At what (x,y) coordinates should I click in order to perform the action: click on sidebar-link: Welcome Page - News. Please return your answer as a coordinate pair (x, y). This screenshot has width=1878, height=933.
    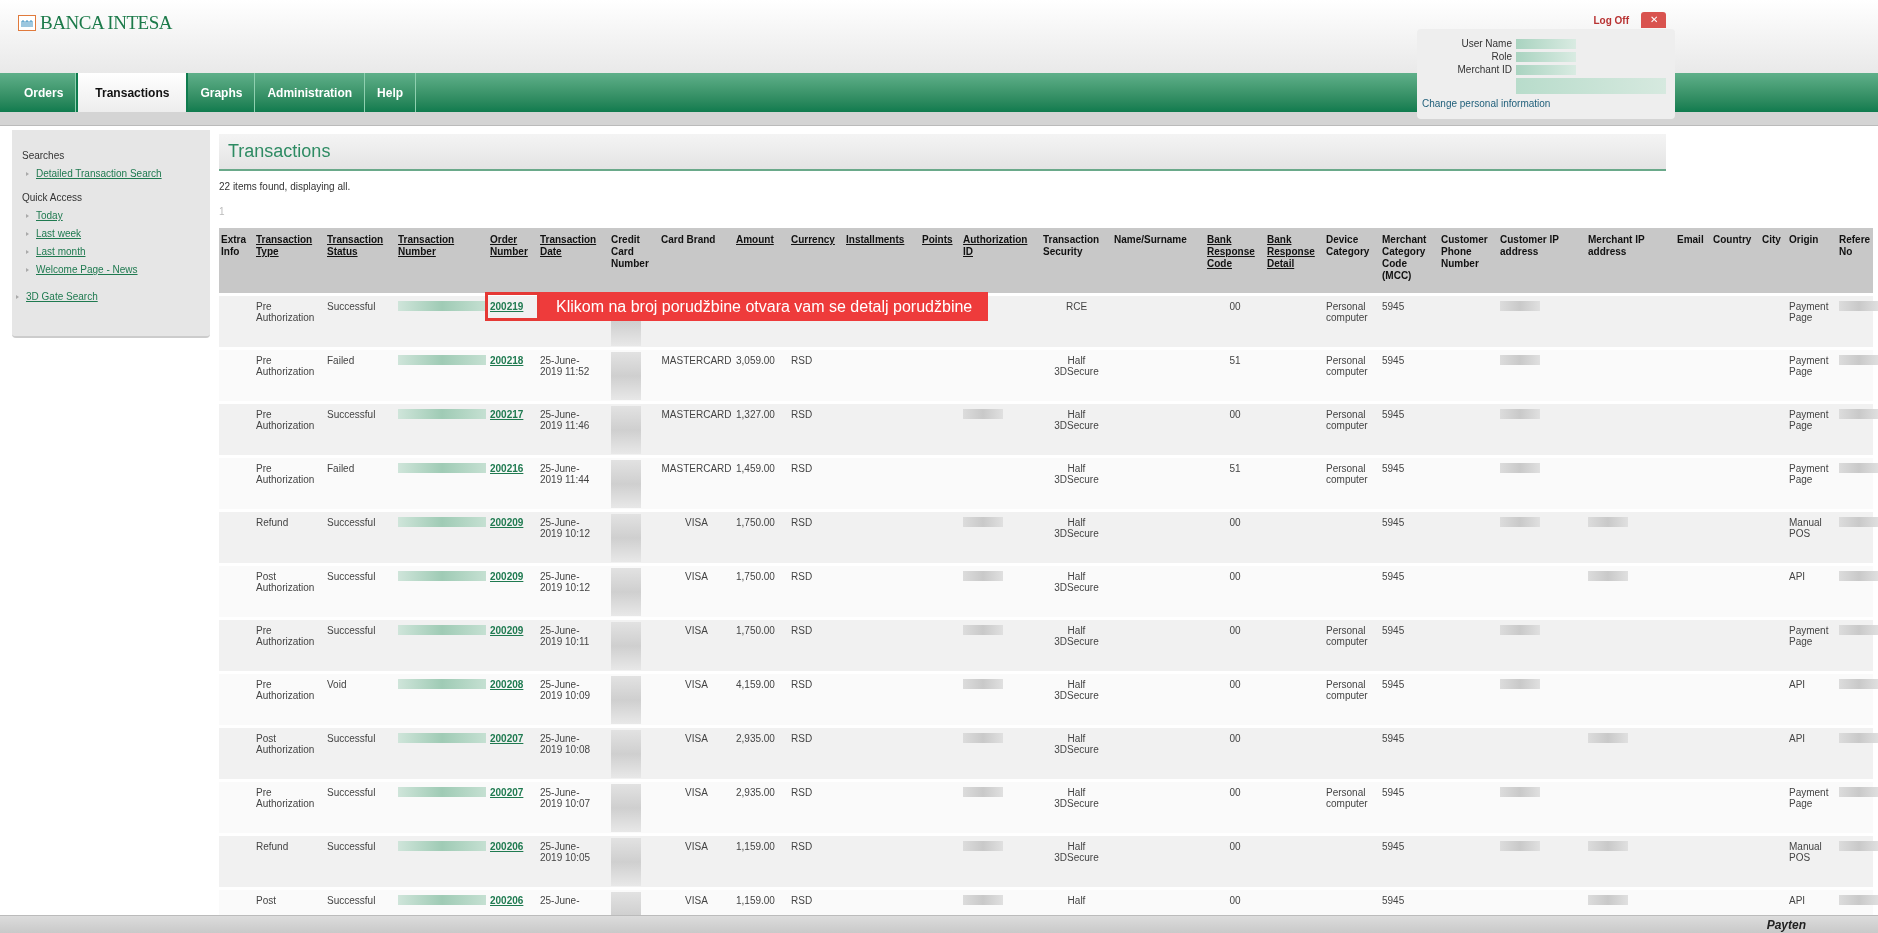
    Looking at the image, I should click on (87, 269).